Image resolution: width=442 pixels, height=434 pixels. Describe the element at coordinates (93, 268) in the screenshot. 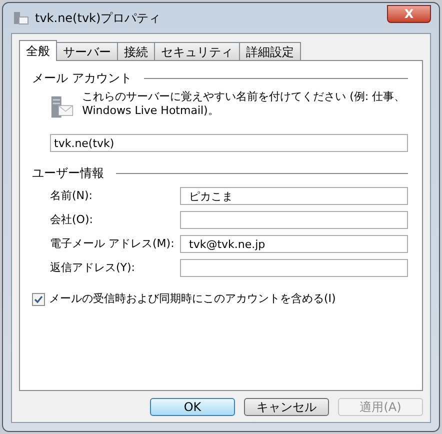

I see `field-label: 返信アドレス(Y):` at that location.